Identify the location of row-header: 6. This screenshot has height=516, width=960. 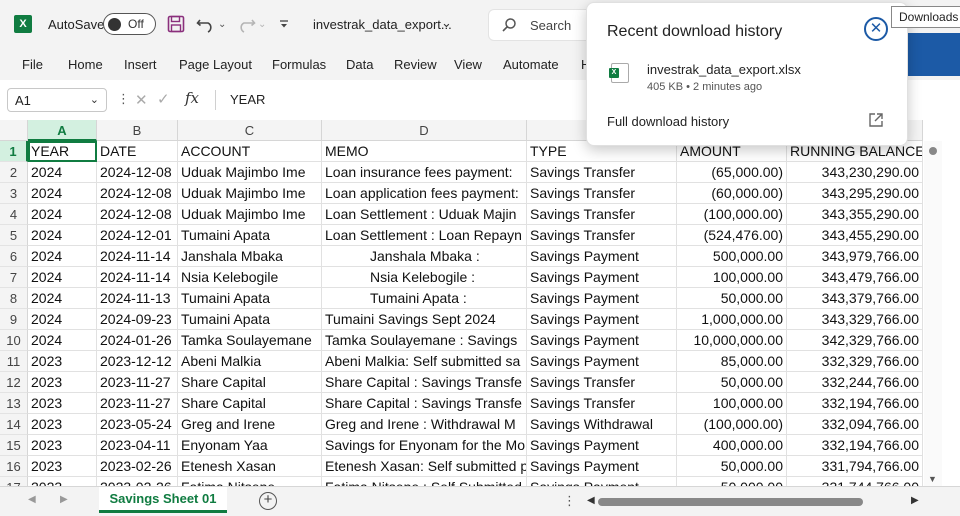
(14, 256).